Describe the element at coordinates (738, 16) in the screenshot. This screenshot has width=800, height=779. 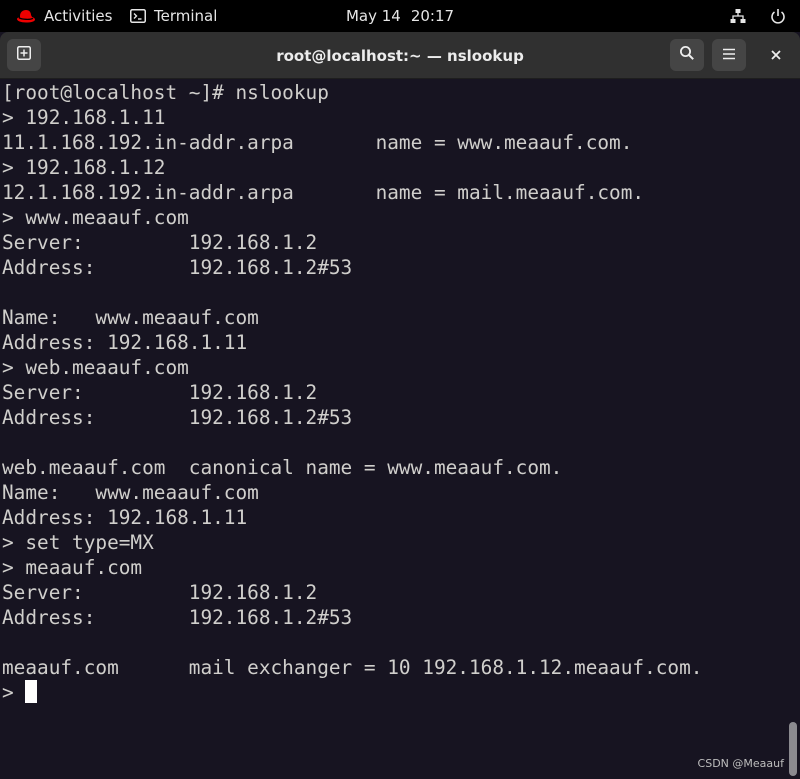
I see `network-icon` at that location.